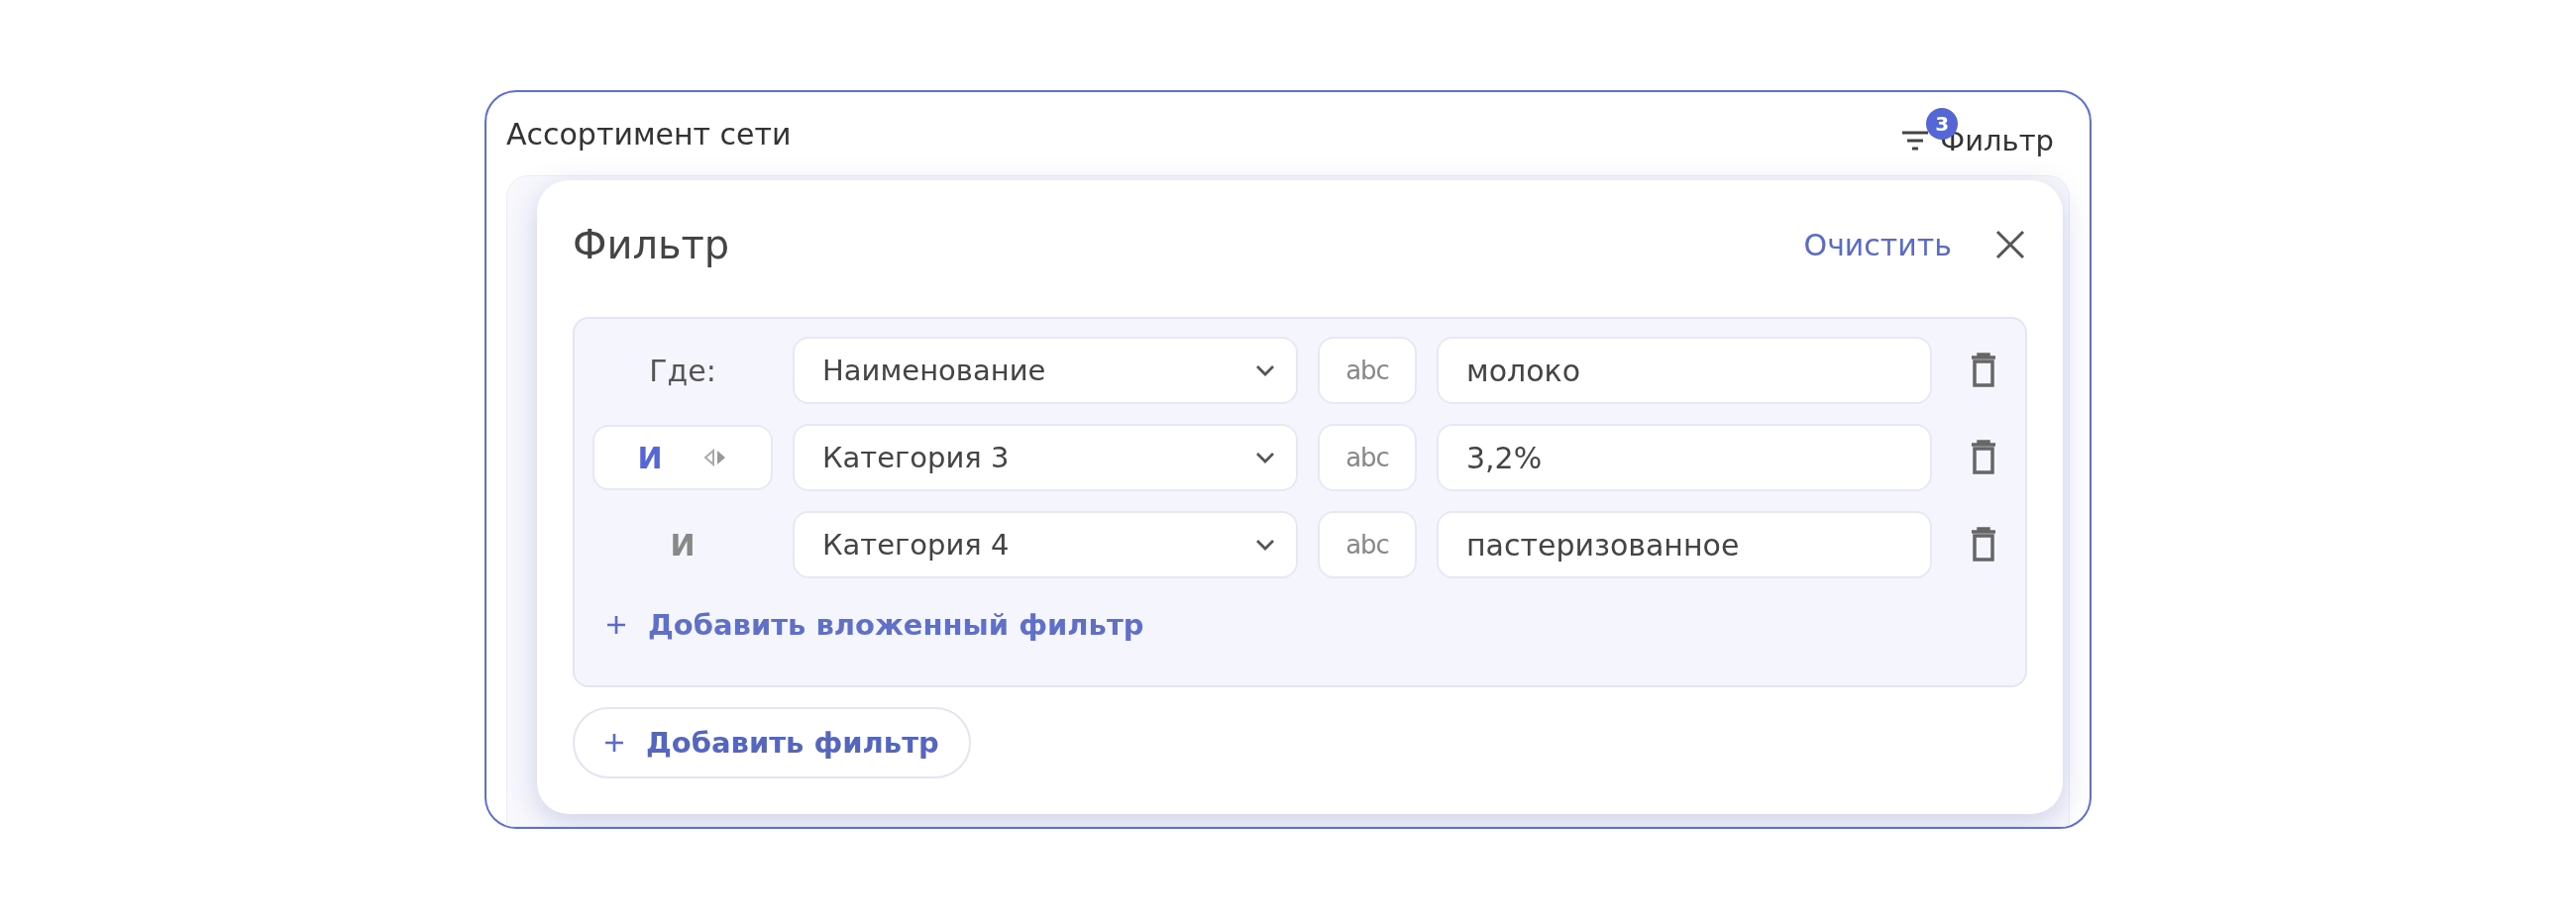 This screenshot has width=2576, height=922. What do you see at coordinates (1684, 370) in the screenshot?
I see `value-field: молоко` at bounding box center [1684, 370].